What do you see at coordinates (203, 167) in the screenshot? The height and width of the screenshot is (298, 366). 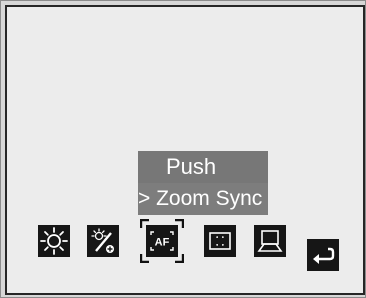 I see `menu-item-push: Push` at bounding box center [203, 167].